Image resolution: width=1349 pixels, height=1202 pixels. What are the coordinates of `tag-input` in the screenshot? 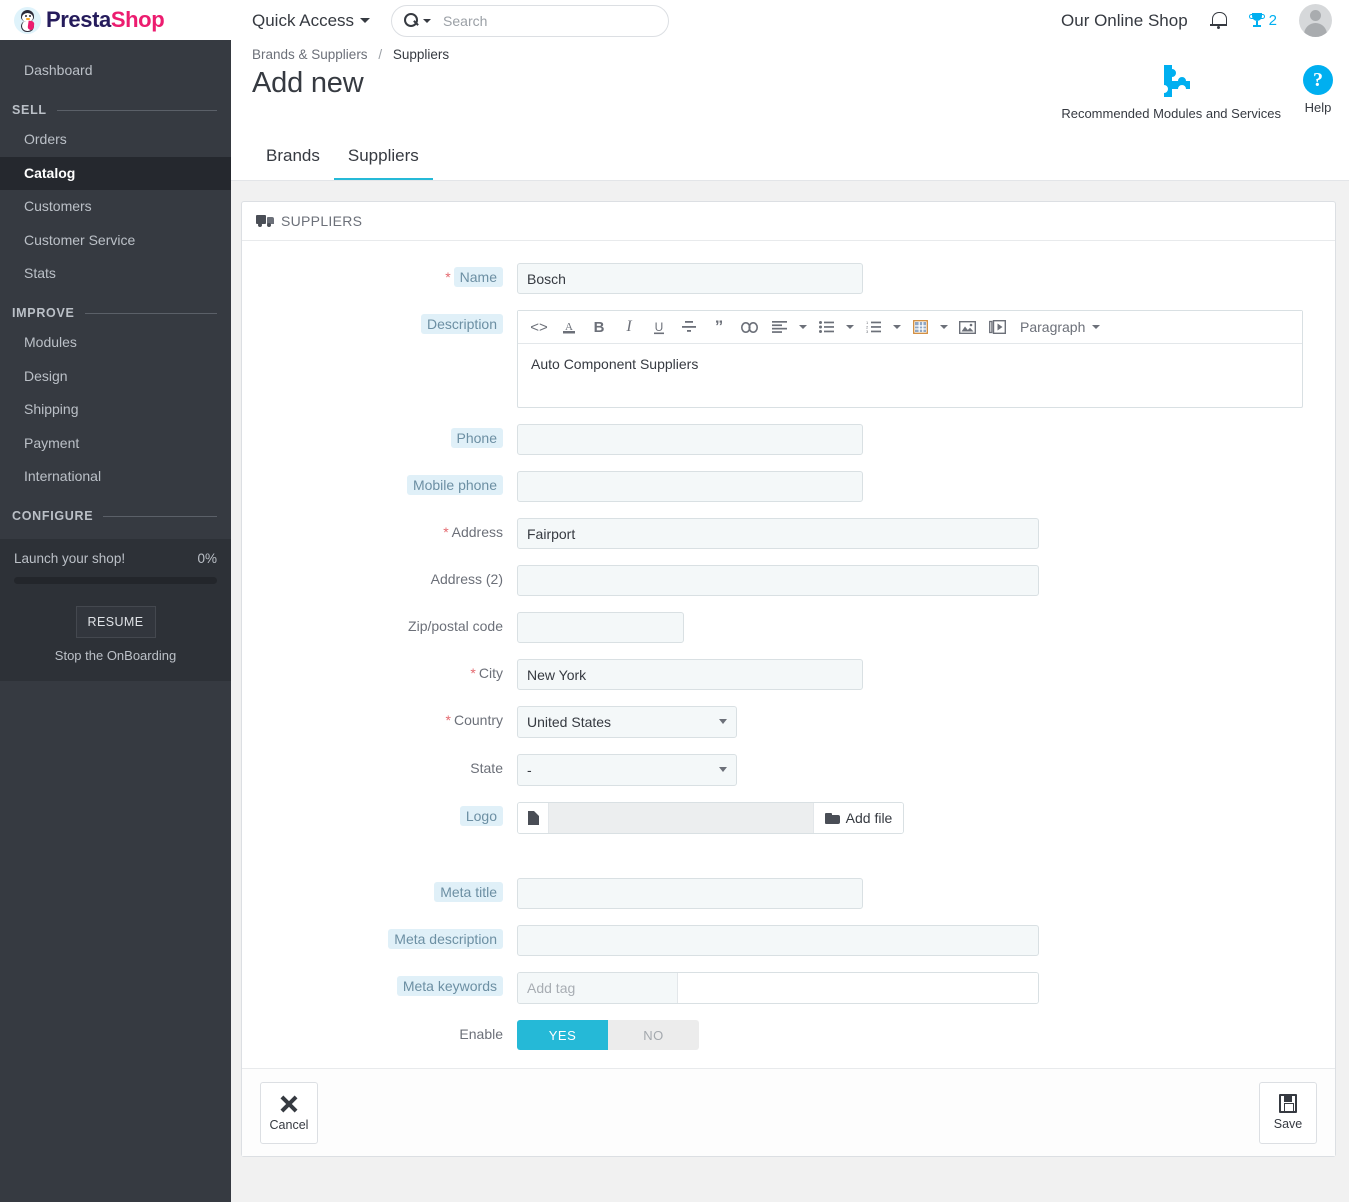 It's located at (598, 988).